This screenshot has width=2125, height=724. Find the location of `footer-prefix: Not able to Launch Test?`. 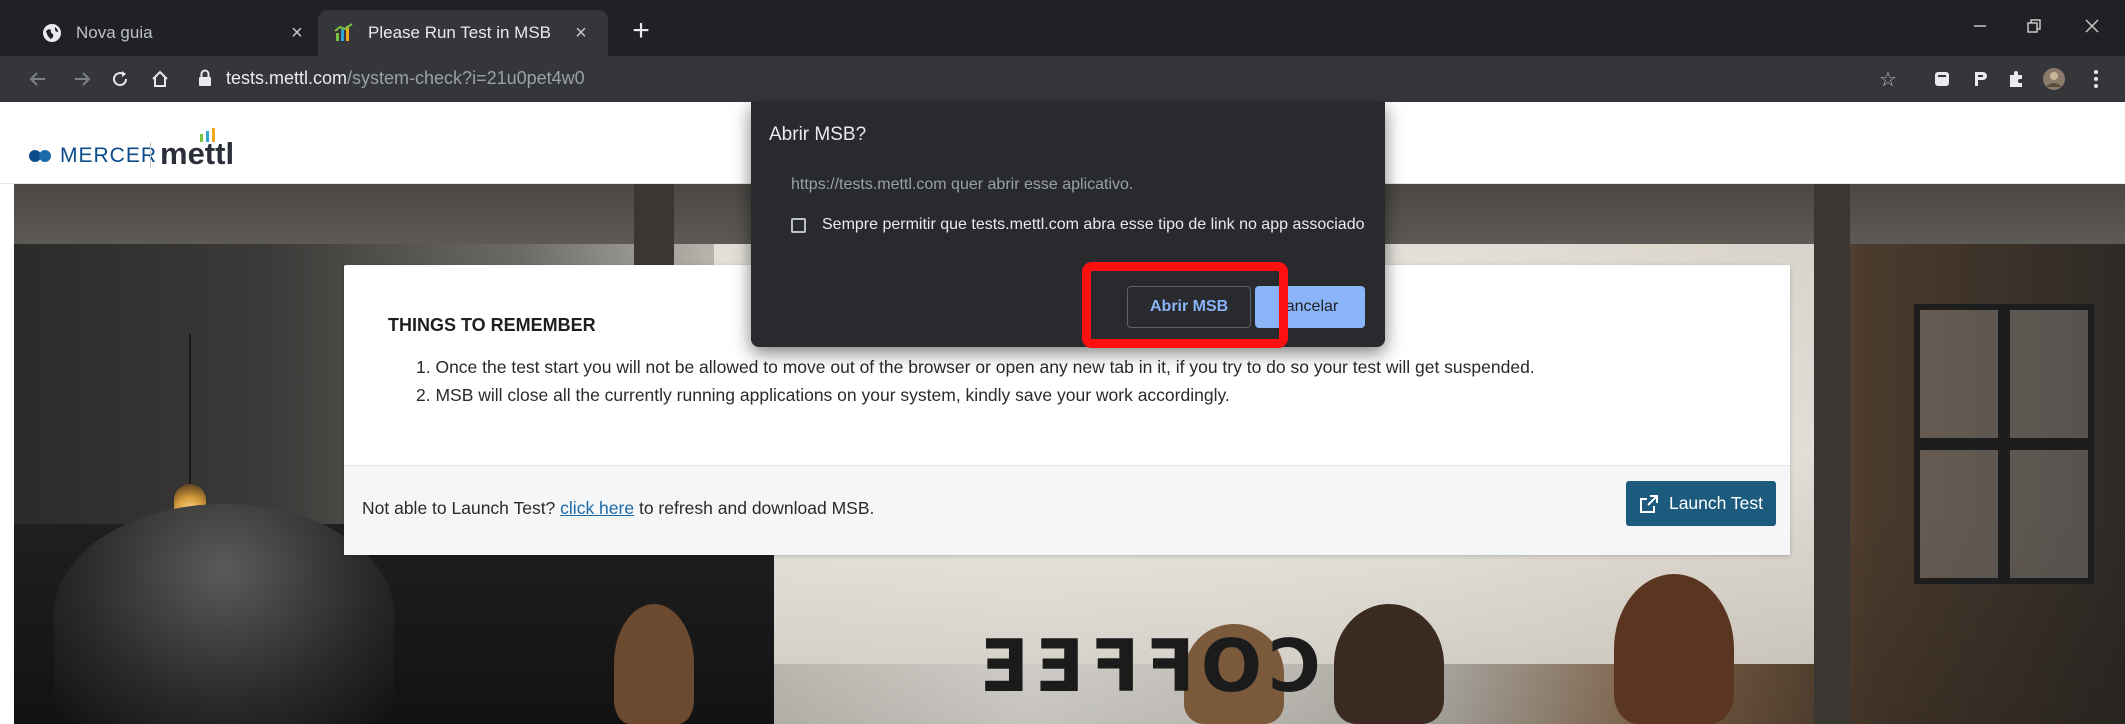

footer-prefix: Not able to Launch Test? is located at coordinates (459, 508).